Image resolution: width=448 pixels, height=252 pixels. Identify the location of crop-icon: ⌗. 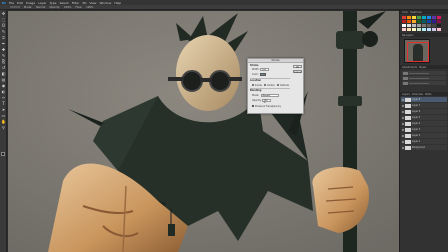
(3, 37).